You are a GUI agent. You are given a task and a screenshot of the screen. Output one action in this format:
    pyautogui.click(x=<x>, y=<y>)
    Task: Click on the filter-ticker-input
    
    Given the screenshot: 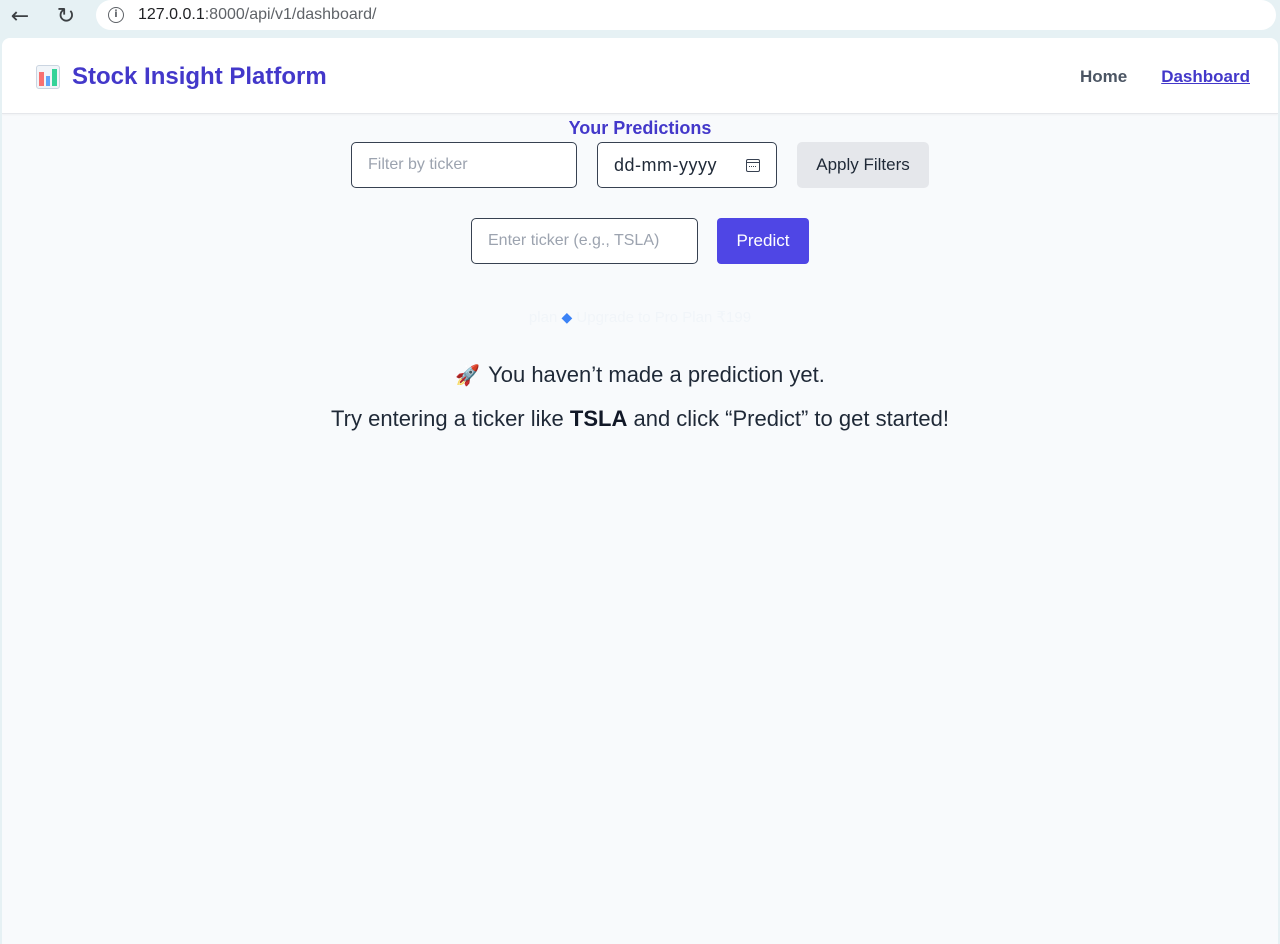 What is the action you would take?
    pyautogui.click(x=472, y=165)
    